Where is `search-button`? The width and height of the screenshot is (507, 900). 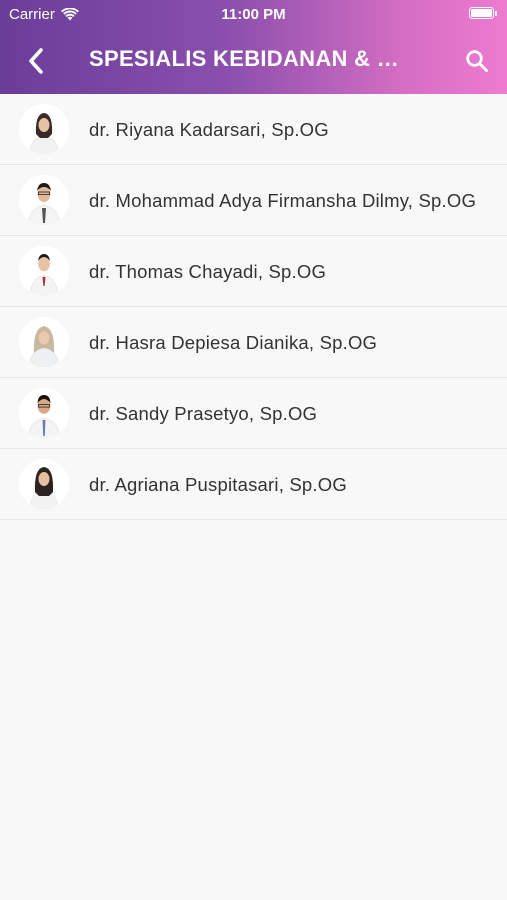 search-button is located at coordinates (477, 61).